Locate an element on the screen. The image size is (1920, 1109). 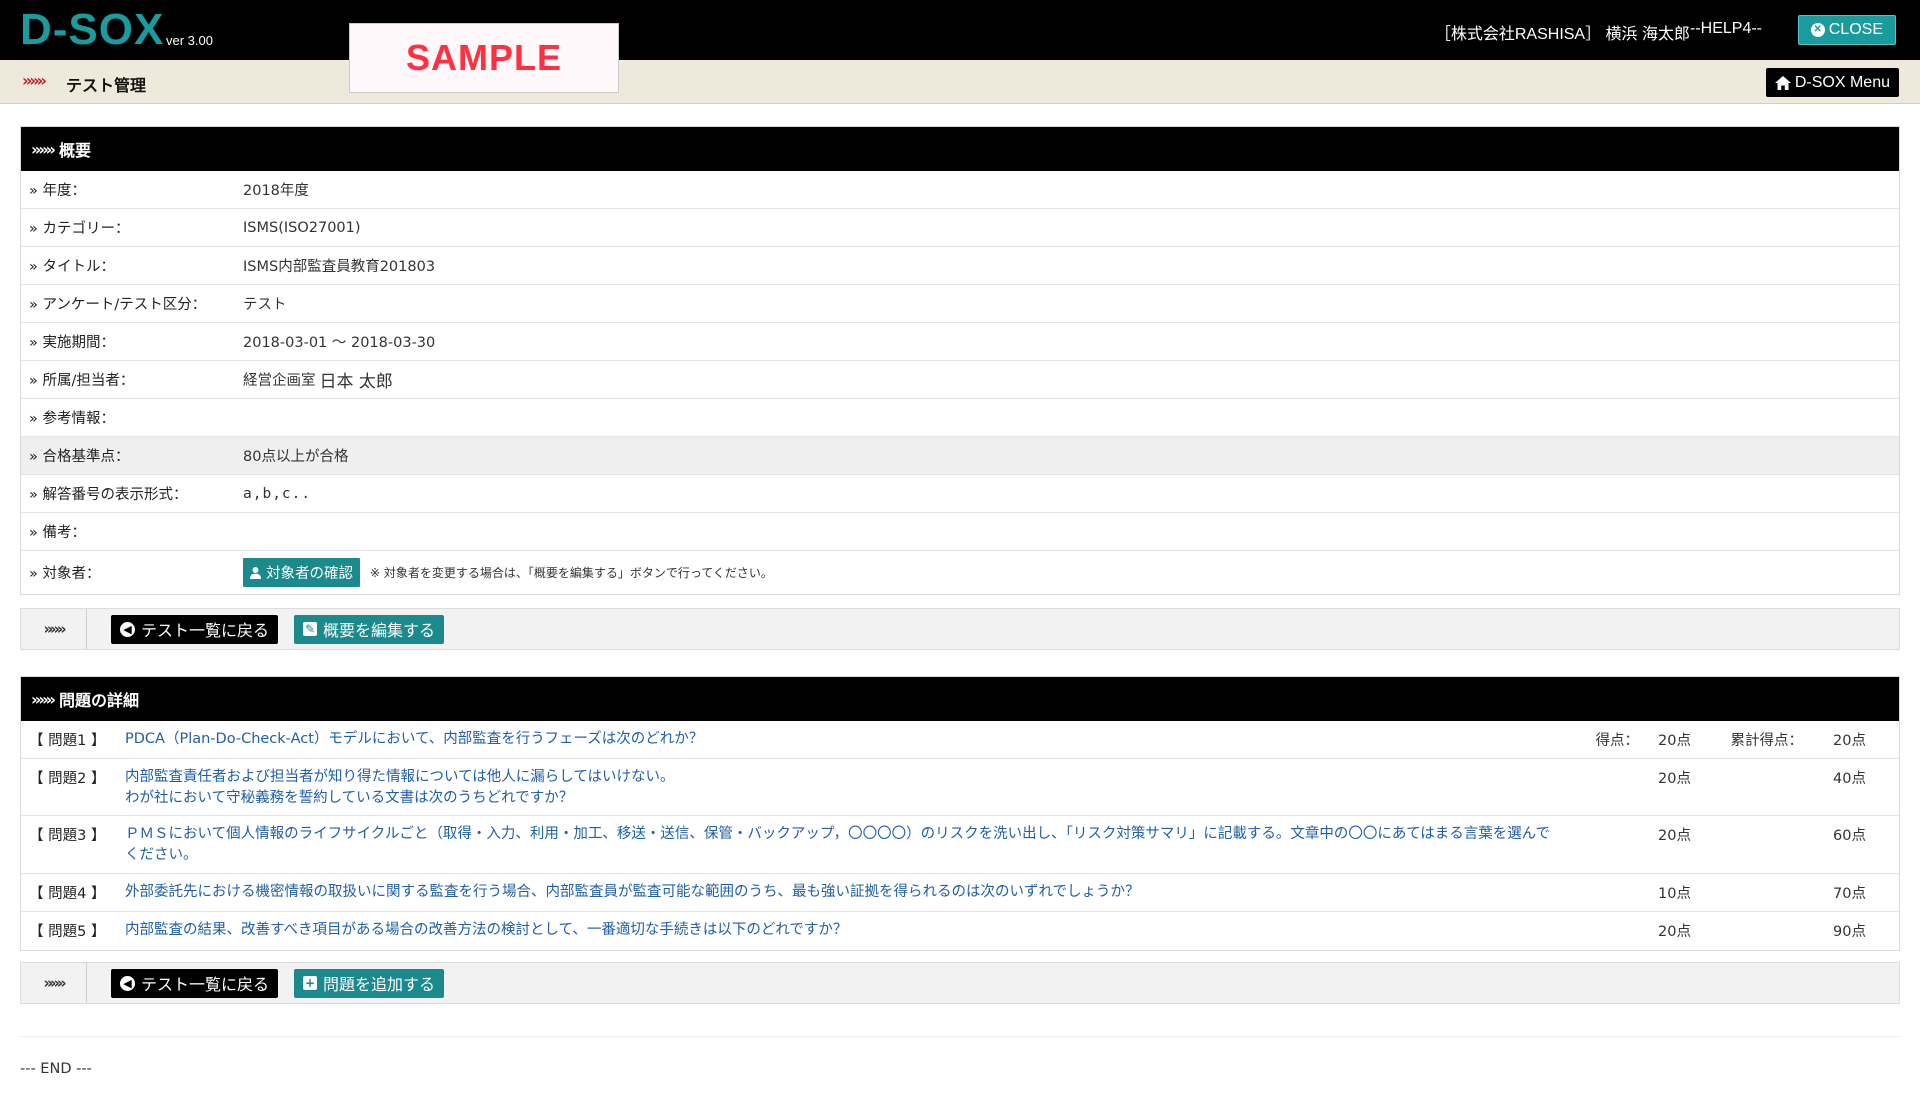
row-label: » 合格基準点： is located at coordinates (121, 455).